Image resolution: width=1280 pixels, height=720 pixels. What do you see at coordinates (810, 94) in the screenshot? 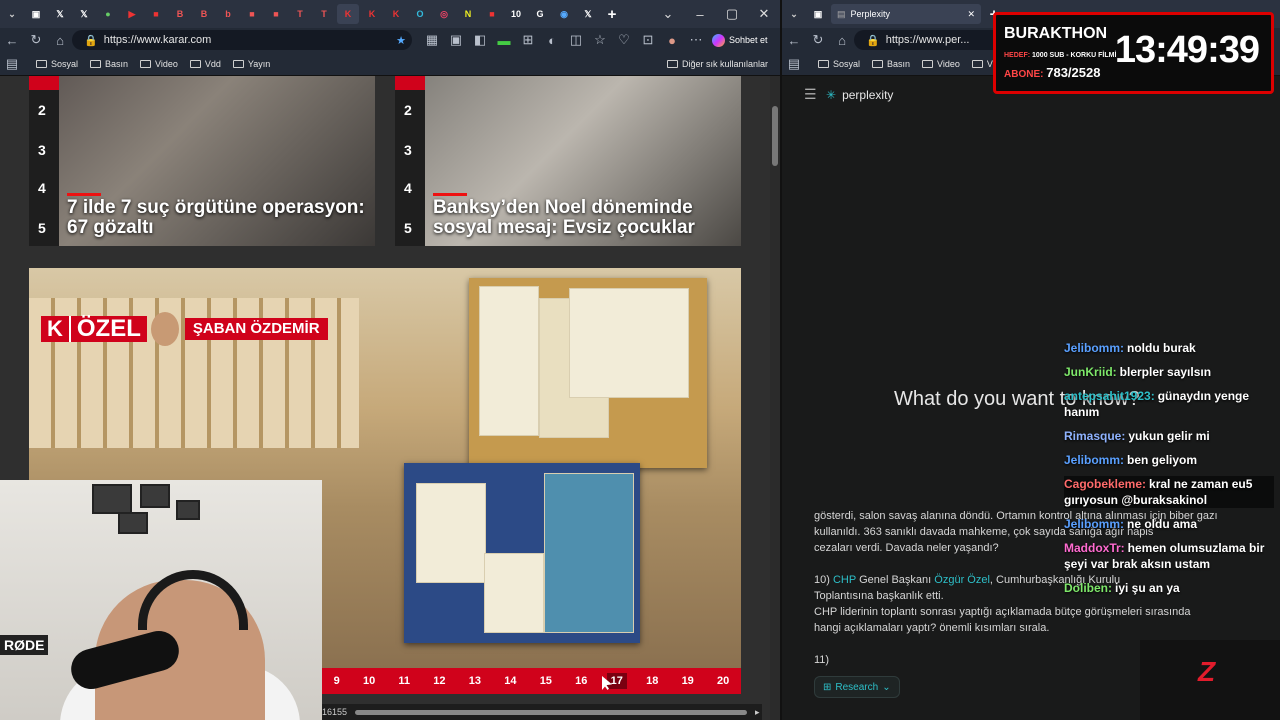
I see `sidebar-toggle-icon: ☰` at bounding box center [810, 94].